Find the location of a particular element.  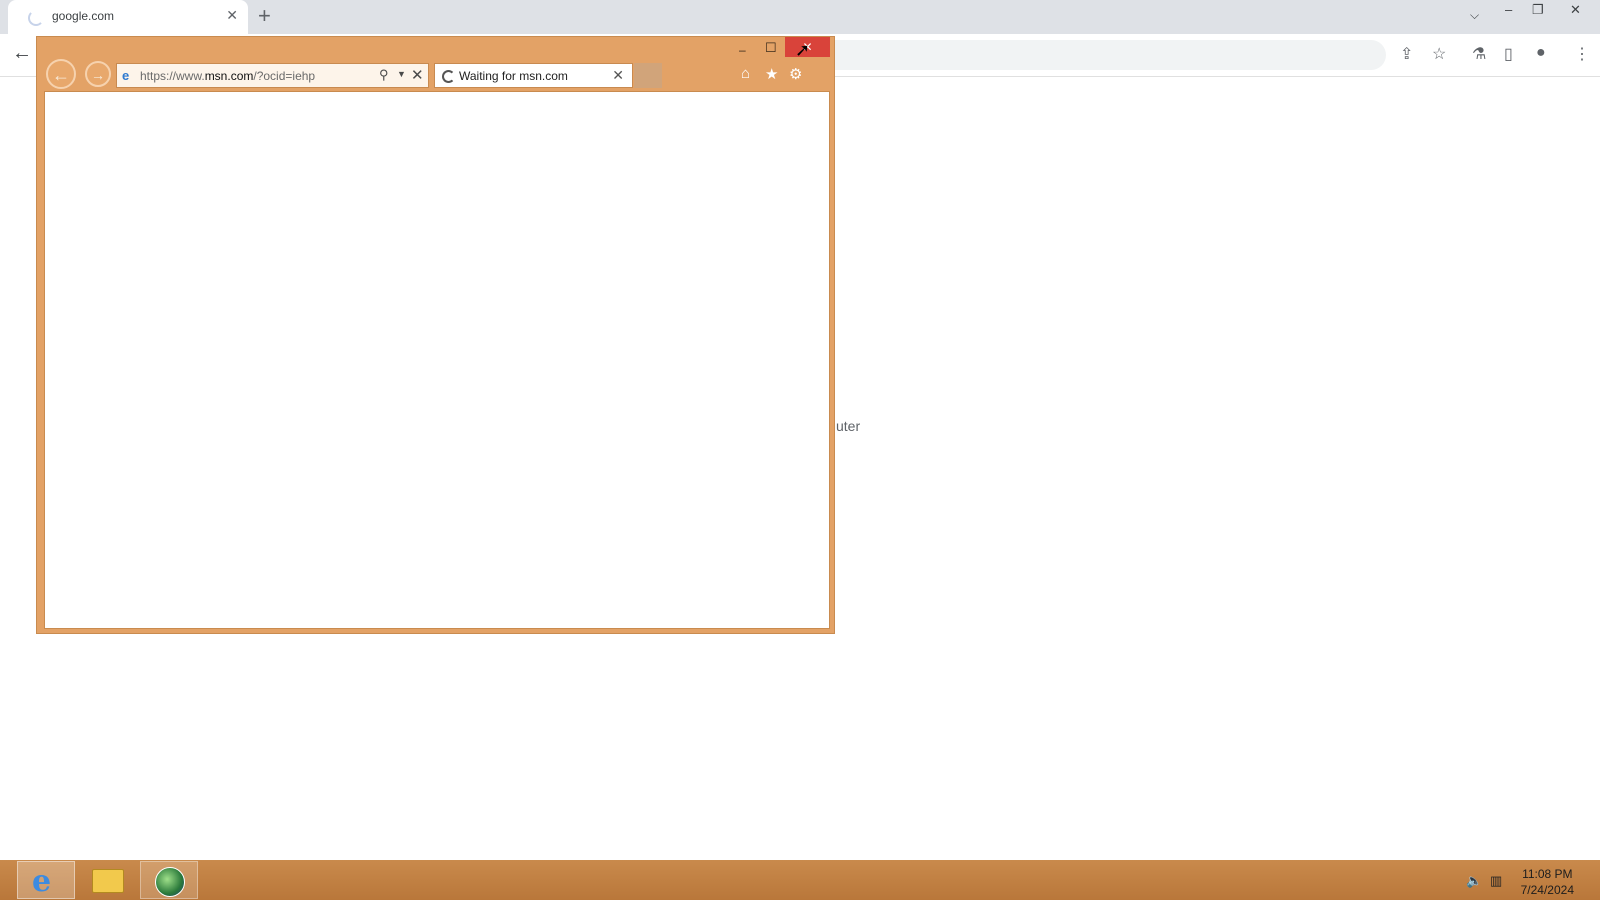

settings-gear-icon: ⚙ is located at coordinates (795, 74).